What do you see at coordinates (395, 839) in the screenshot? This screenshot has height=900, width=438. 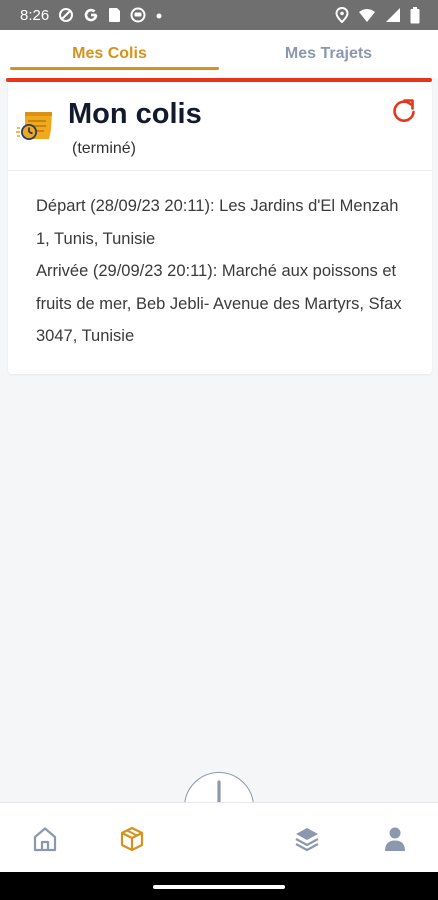 I see `profile-icon` at bounding box center [395, 839].